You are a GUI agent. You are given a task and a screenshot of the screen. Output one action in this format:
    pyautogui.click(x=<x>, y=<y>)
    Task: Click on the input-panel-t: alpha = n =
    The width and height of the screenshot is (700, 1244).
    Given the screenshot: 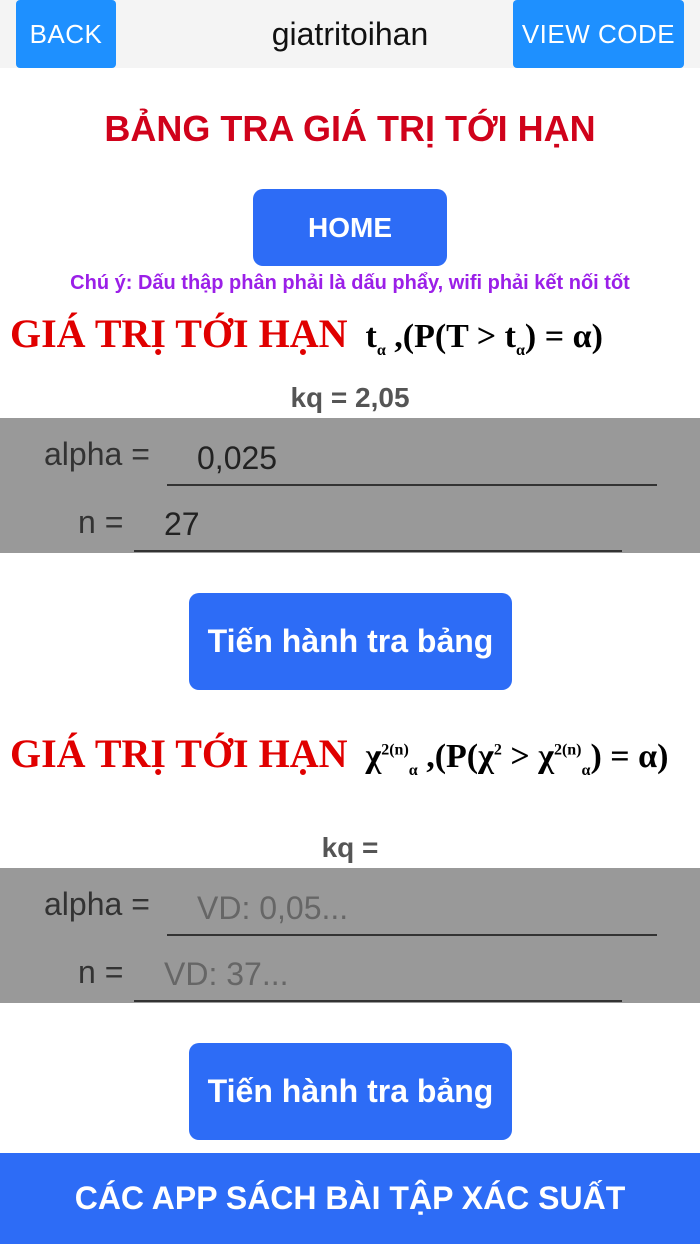 What is the action you would take?
    pyautogui.click(x=350, y=485)
    